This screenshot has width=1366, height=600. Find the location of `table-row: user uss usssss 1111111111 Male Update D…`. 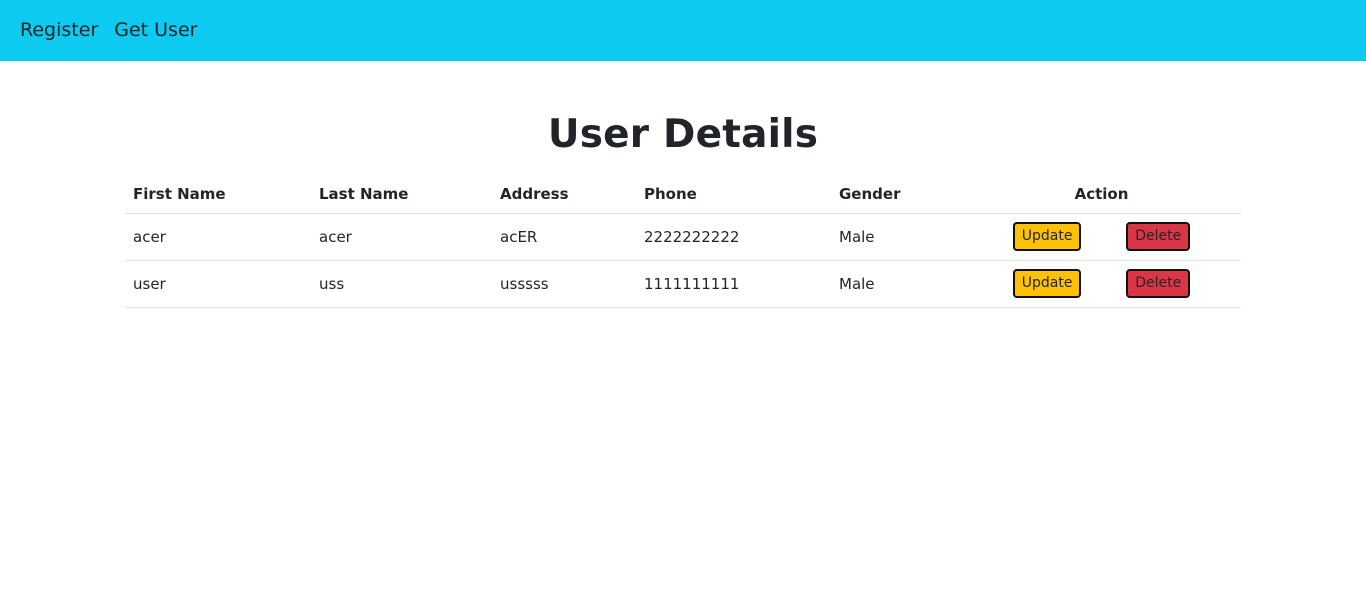

table-row: user uss usssss 1111111111 Male Update D… is located at coordinates (683, 283).